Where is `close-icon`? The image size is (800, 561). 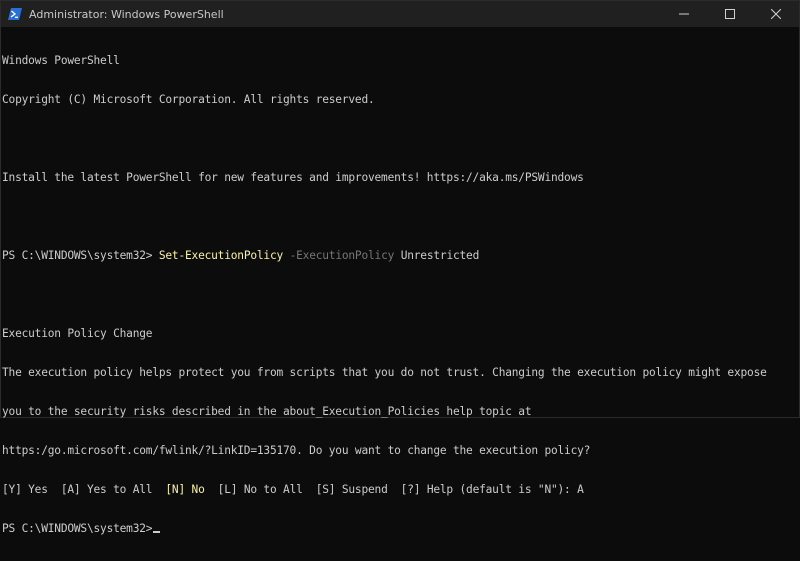
close-icon is located at coordinates (776, 14).